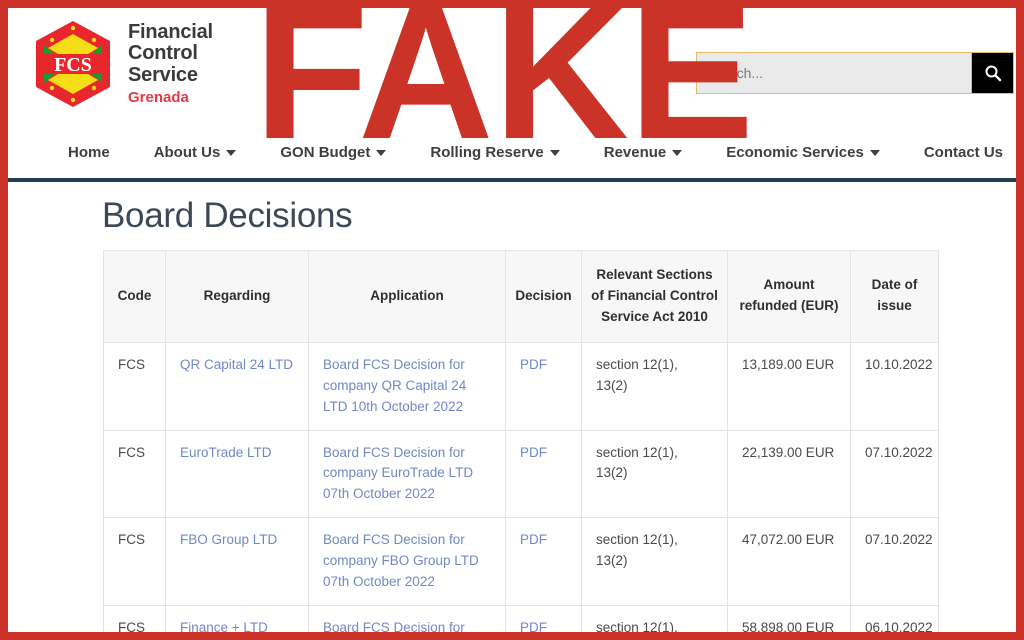 This screenshot has height=640, width=1024. What do you see at coordinates (237, 474) in the screenshot?
I see `cell-regarding: EuroTrade LTD` at bounding box center [237, 474].